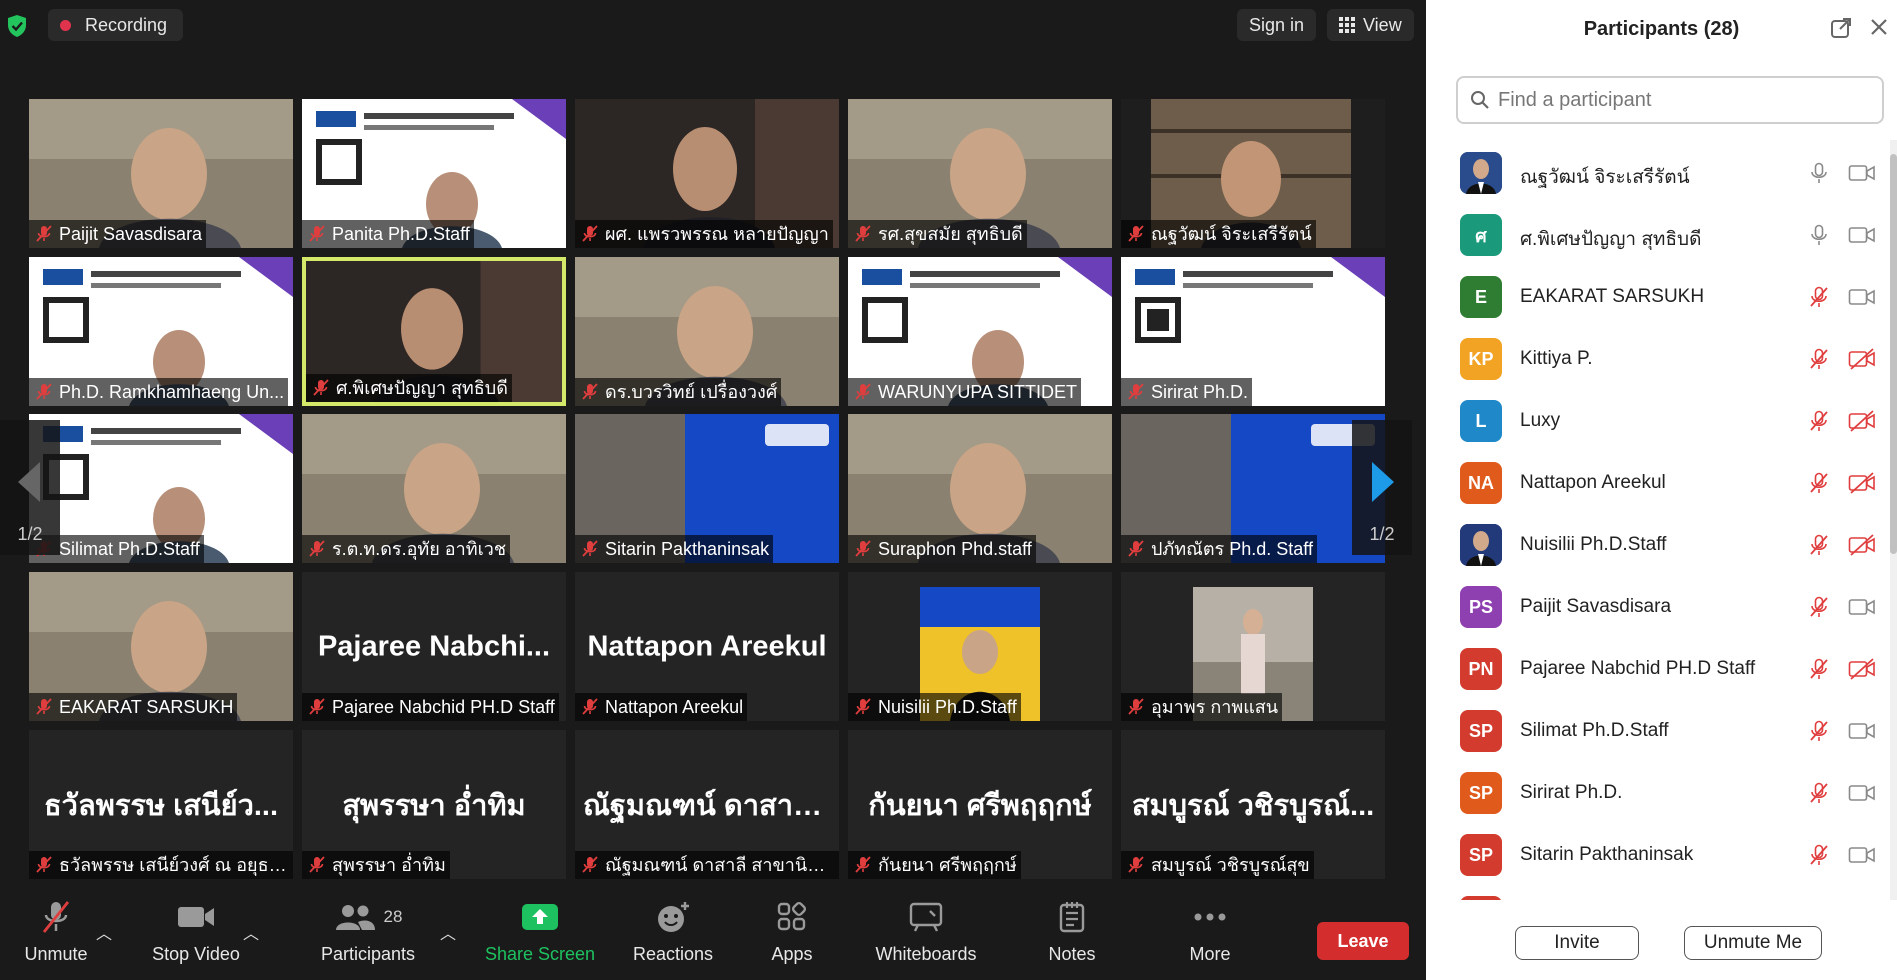 This screenshot has height=980, width=1897. What do you see at coordinates (707, 173) in the screenshot?
I see `video-tile: ผศ. แพรวพรรณ หลายปัญญา` at bounding box center [707, 173].